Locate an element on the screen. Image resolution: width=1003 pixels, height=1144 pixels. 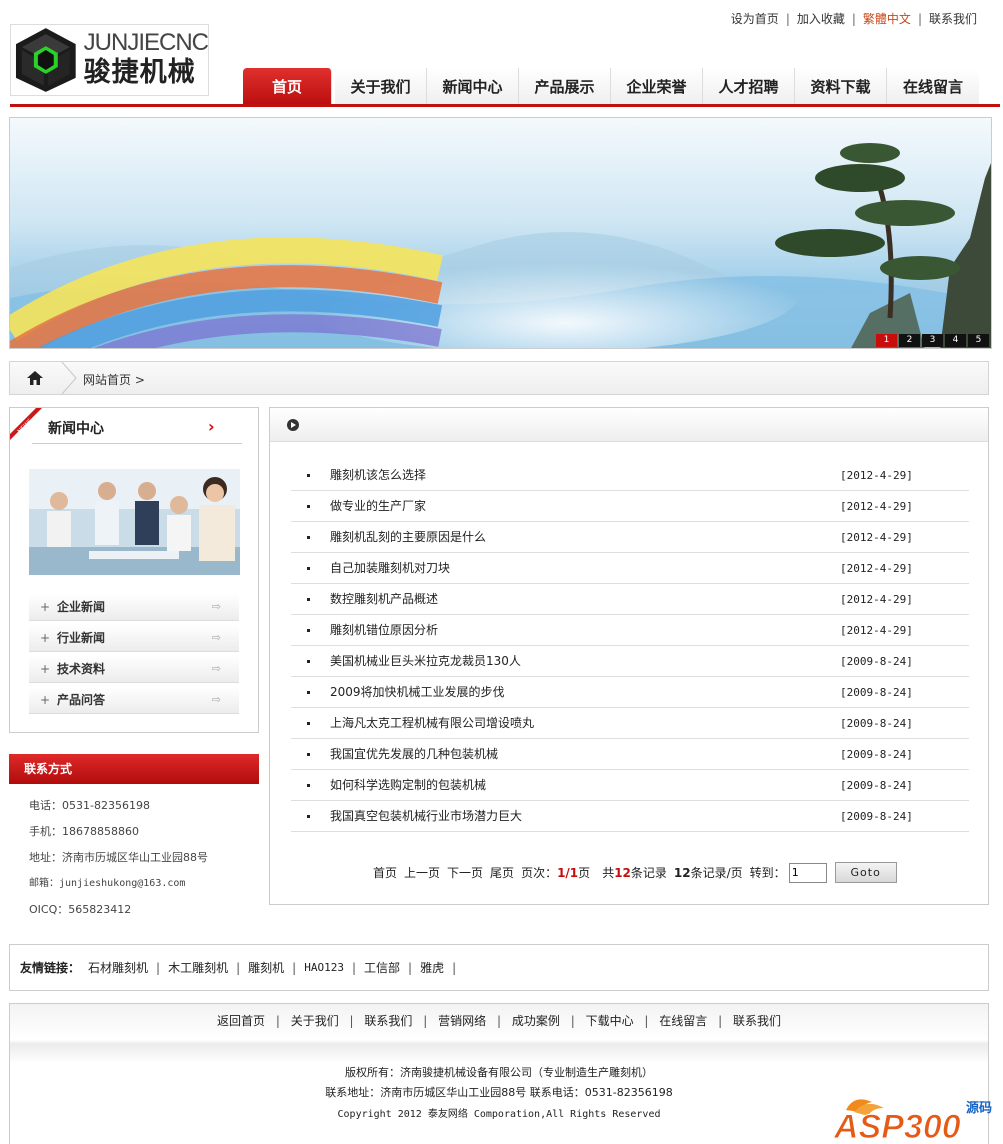
list-item: 雕刻机乱刻的主要原因是什么 [2012-4-29] is located at coordinates (630, 537).